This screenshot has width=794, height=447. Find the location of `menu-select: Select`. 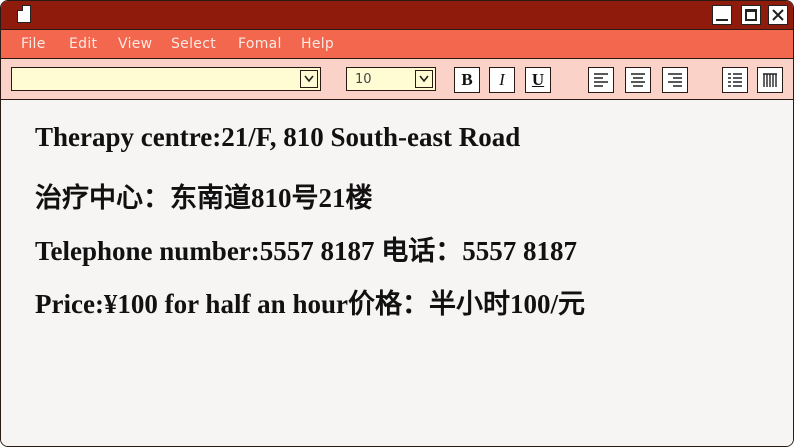

menu-select: Select is located at coordinates (193, 44).